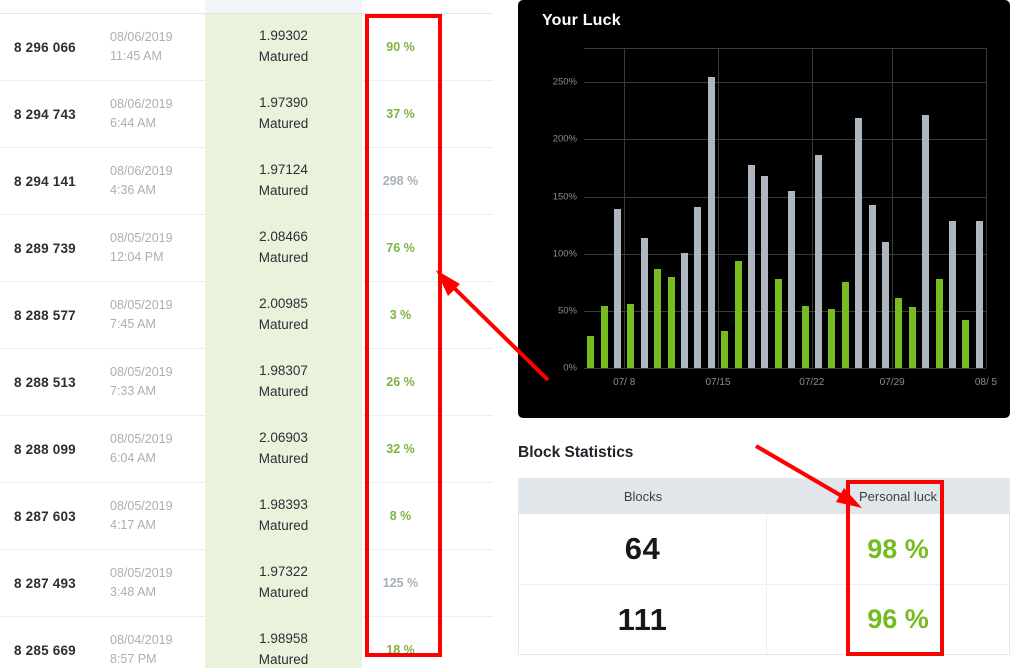 The width and height of the screenshot is (1024, 668). I want to click on cell-date: 08/04/2019 8:57 PM, so click(157, 642).